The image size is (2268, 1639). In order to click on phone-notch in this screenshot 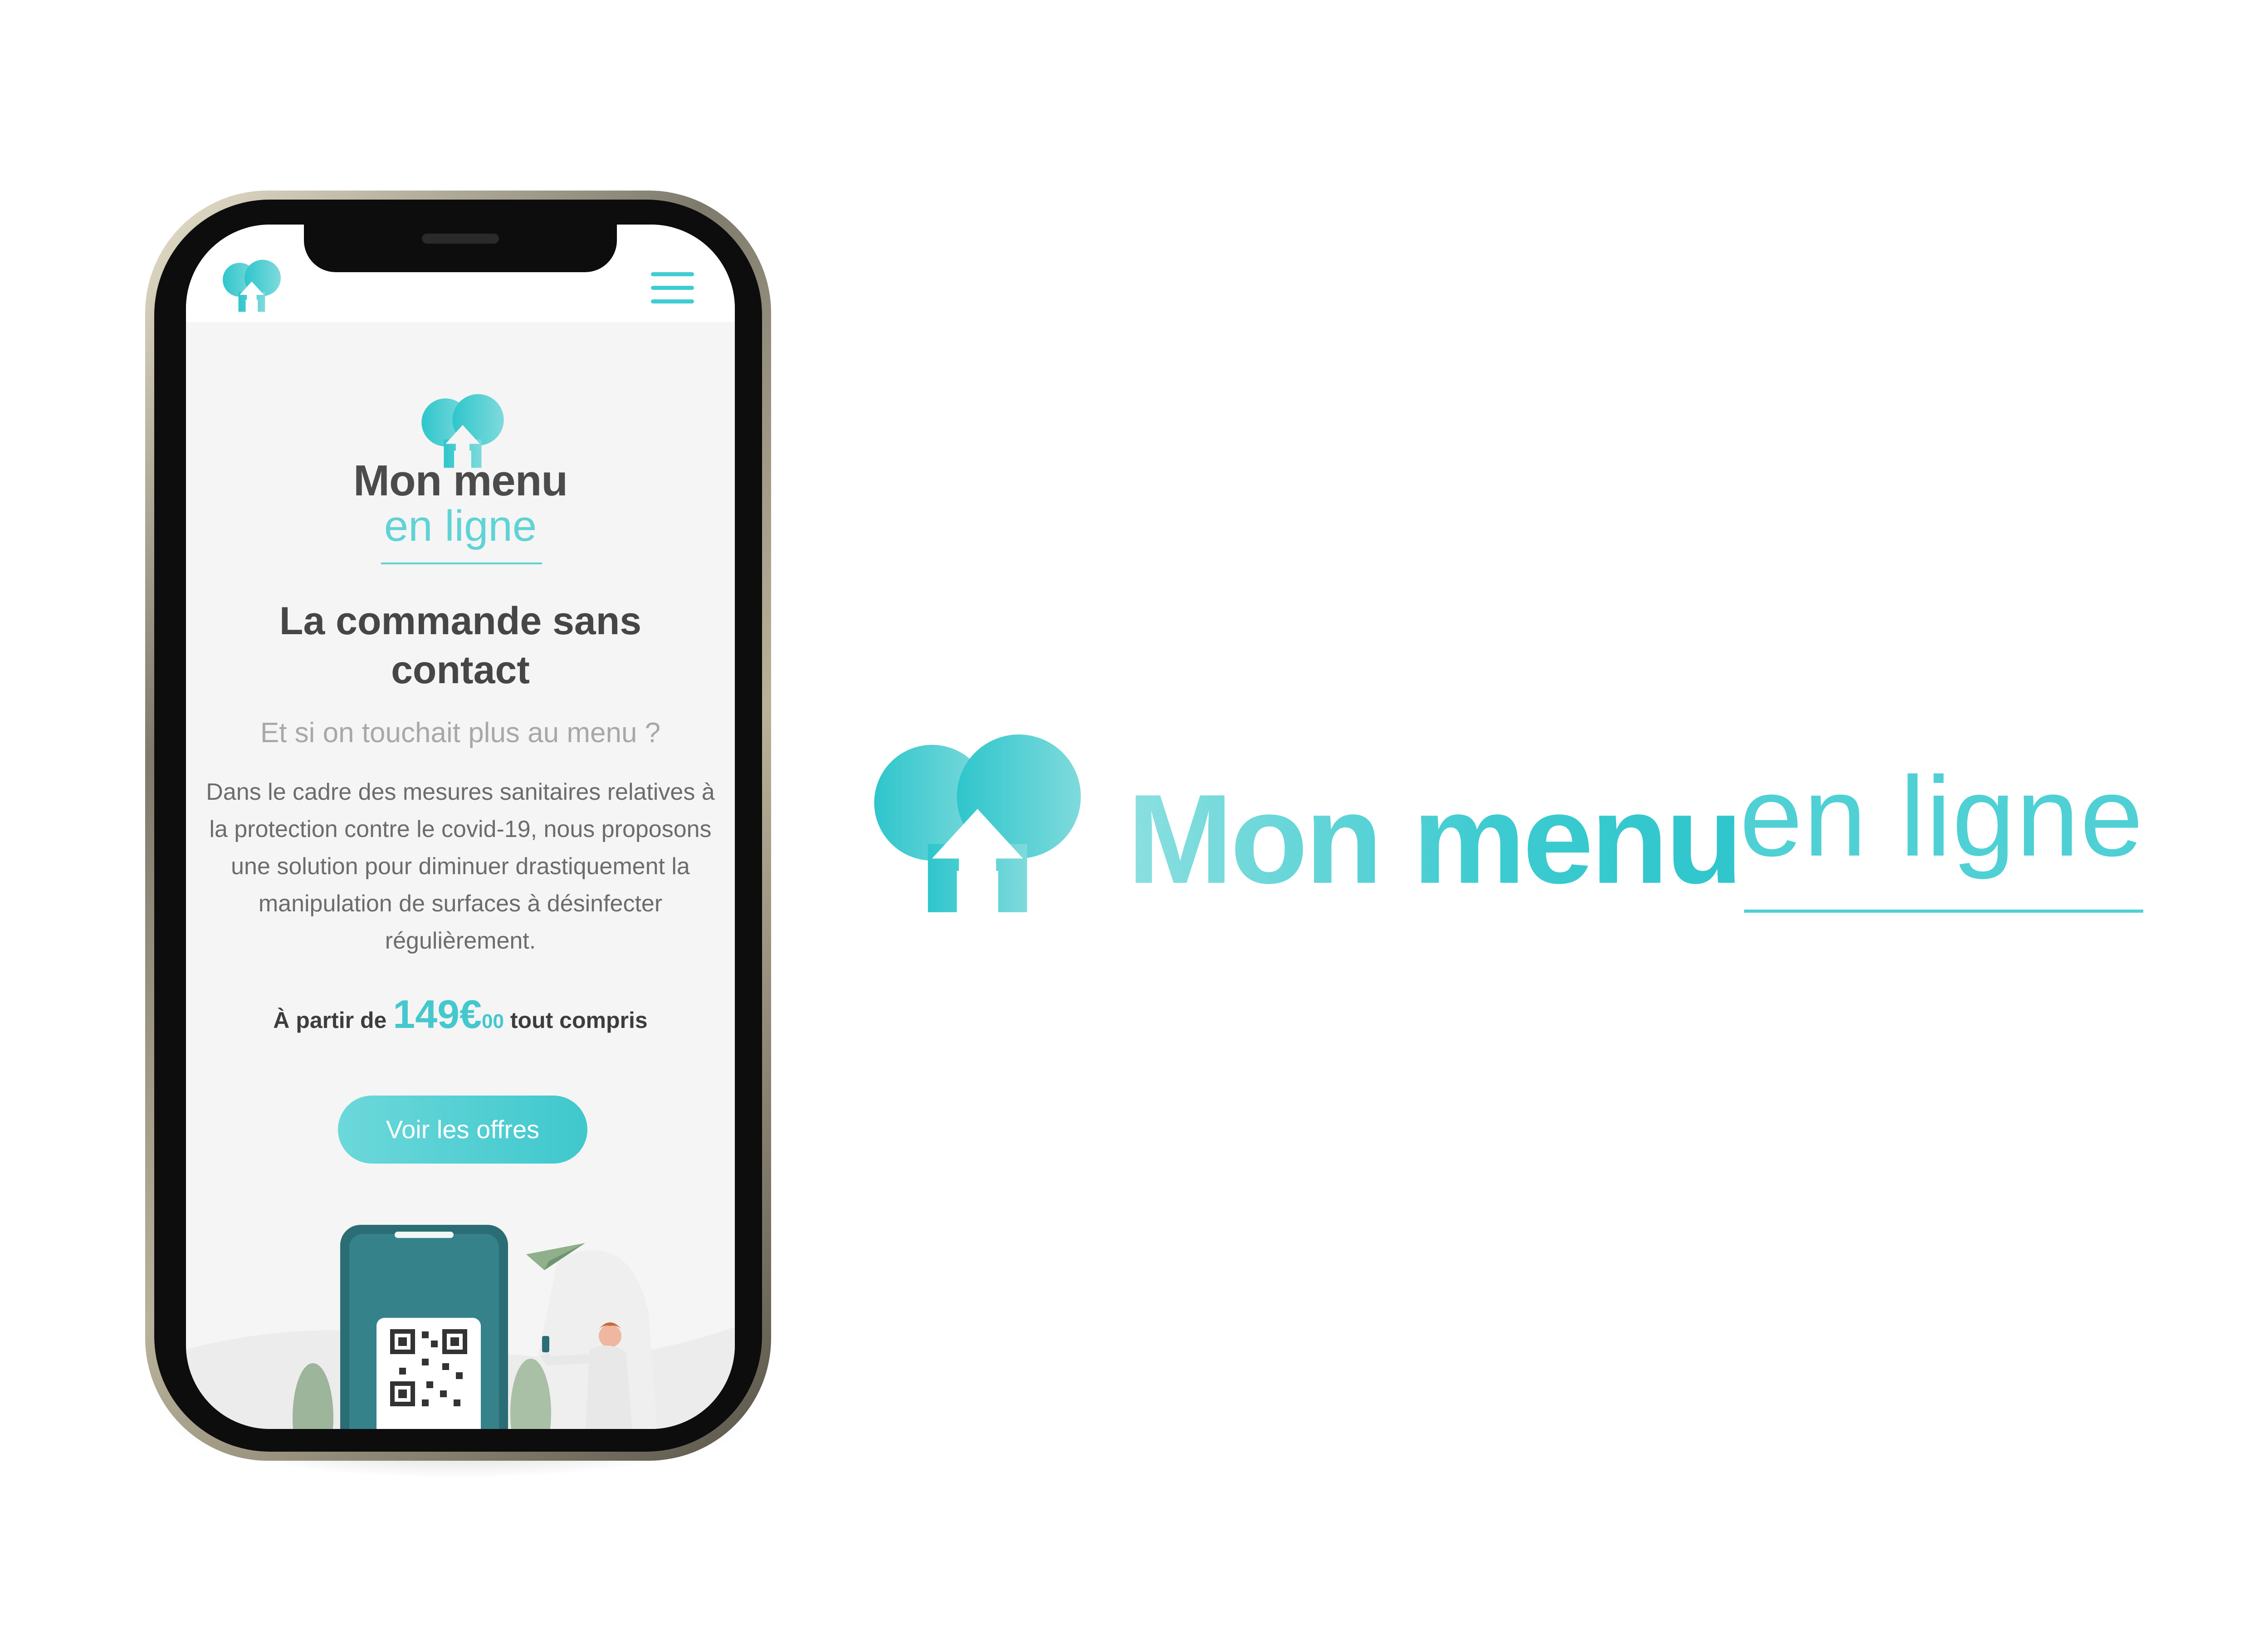, I will do `click(461, 245)`.